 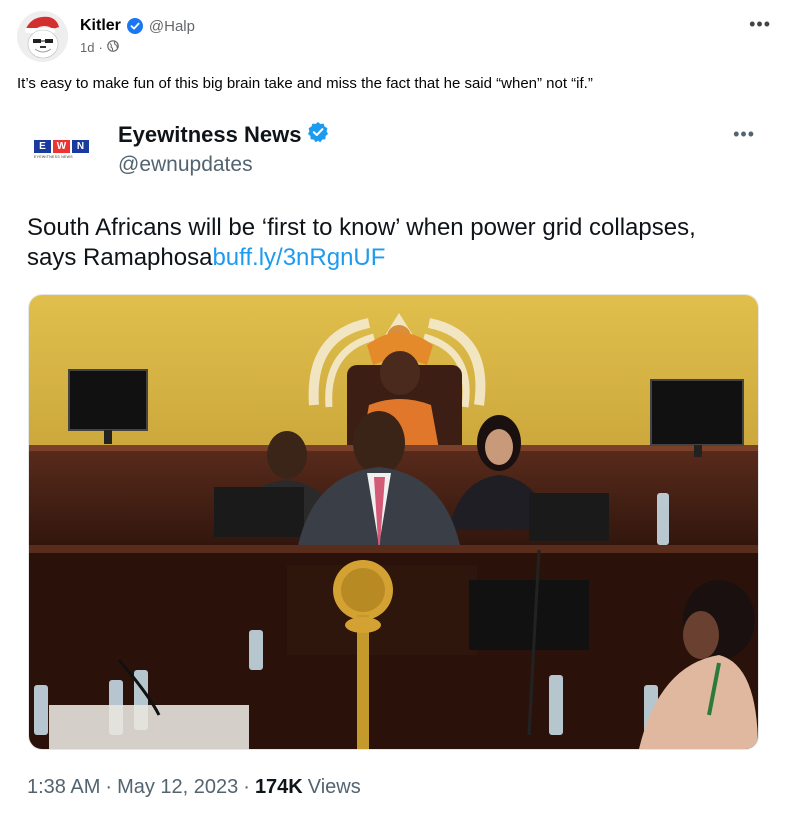 I want to click on author-name: Kitler, so click(x=100, y=26).